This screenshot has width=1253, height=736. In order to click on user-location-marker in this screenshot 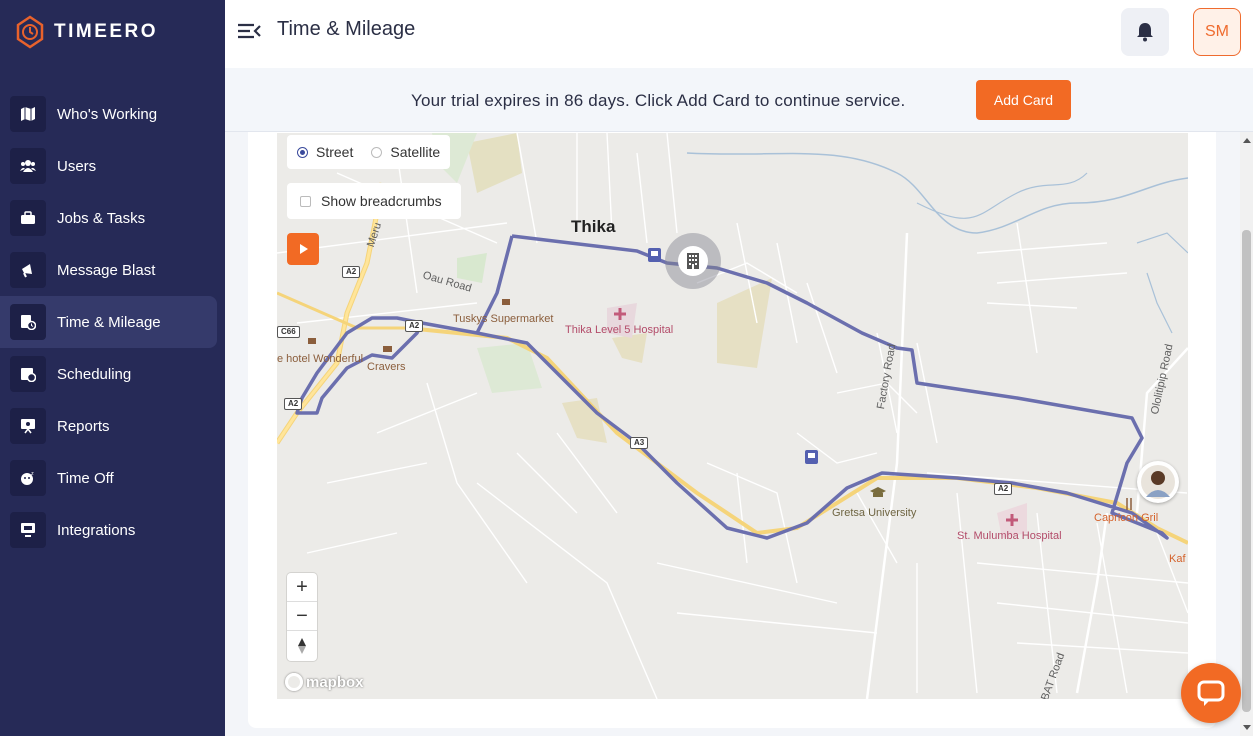, I will do `click(1158, 482)`.